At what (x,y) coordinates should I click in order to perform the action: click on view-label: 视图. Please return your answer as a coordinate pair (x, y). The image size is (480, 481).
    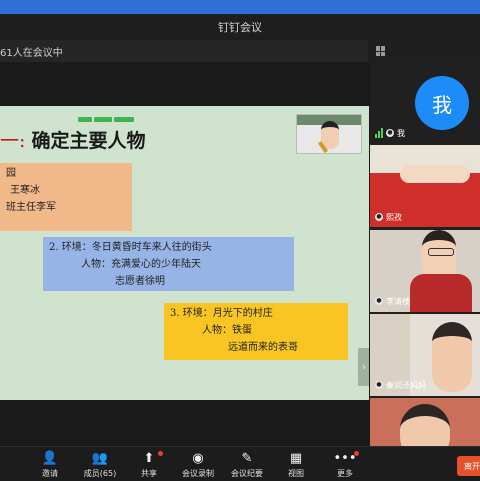
    Looking at the image, I should click on (296, 473).